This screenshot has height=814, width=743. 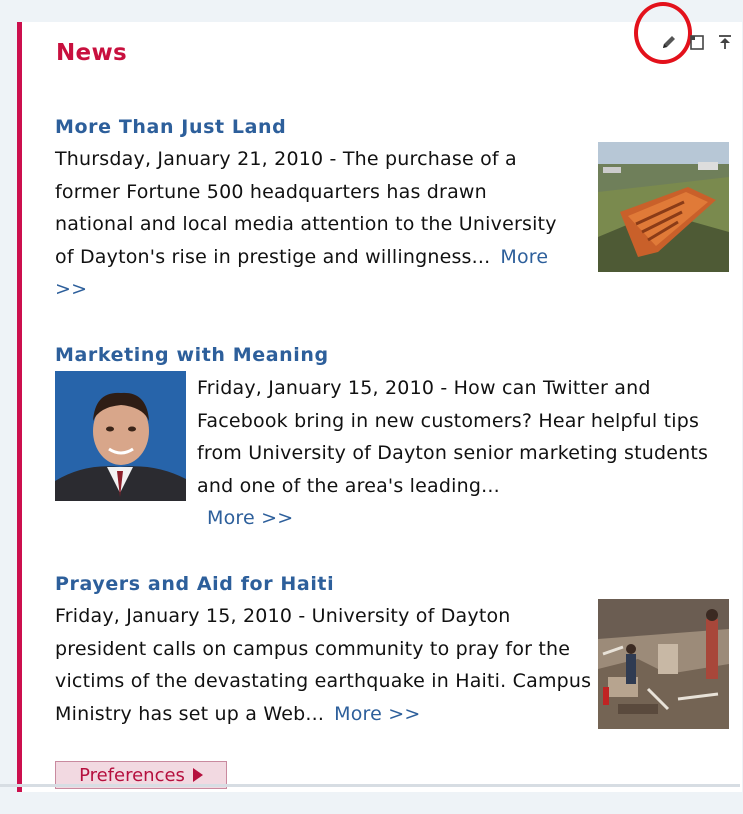 I want to click on play-arrow-icon, so click(x=197, y=775).